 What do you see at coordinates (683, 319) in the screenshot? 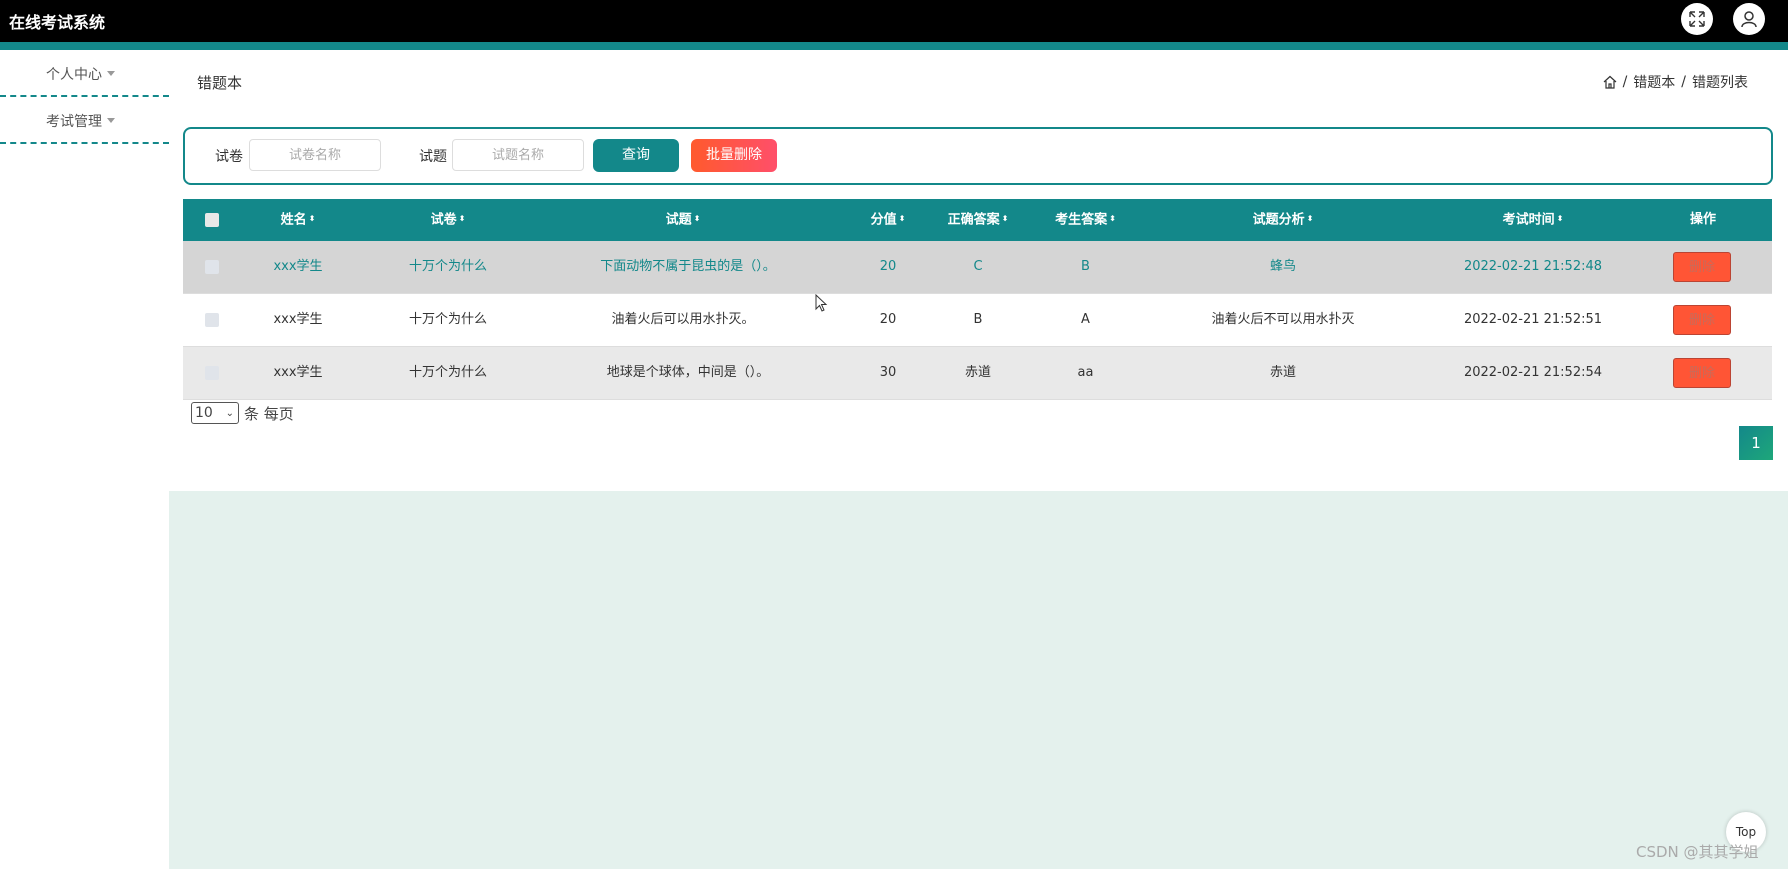
I see `cell-question: 油着火后可以用水扑灭。` at bounding box center [683, 319].